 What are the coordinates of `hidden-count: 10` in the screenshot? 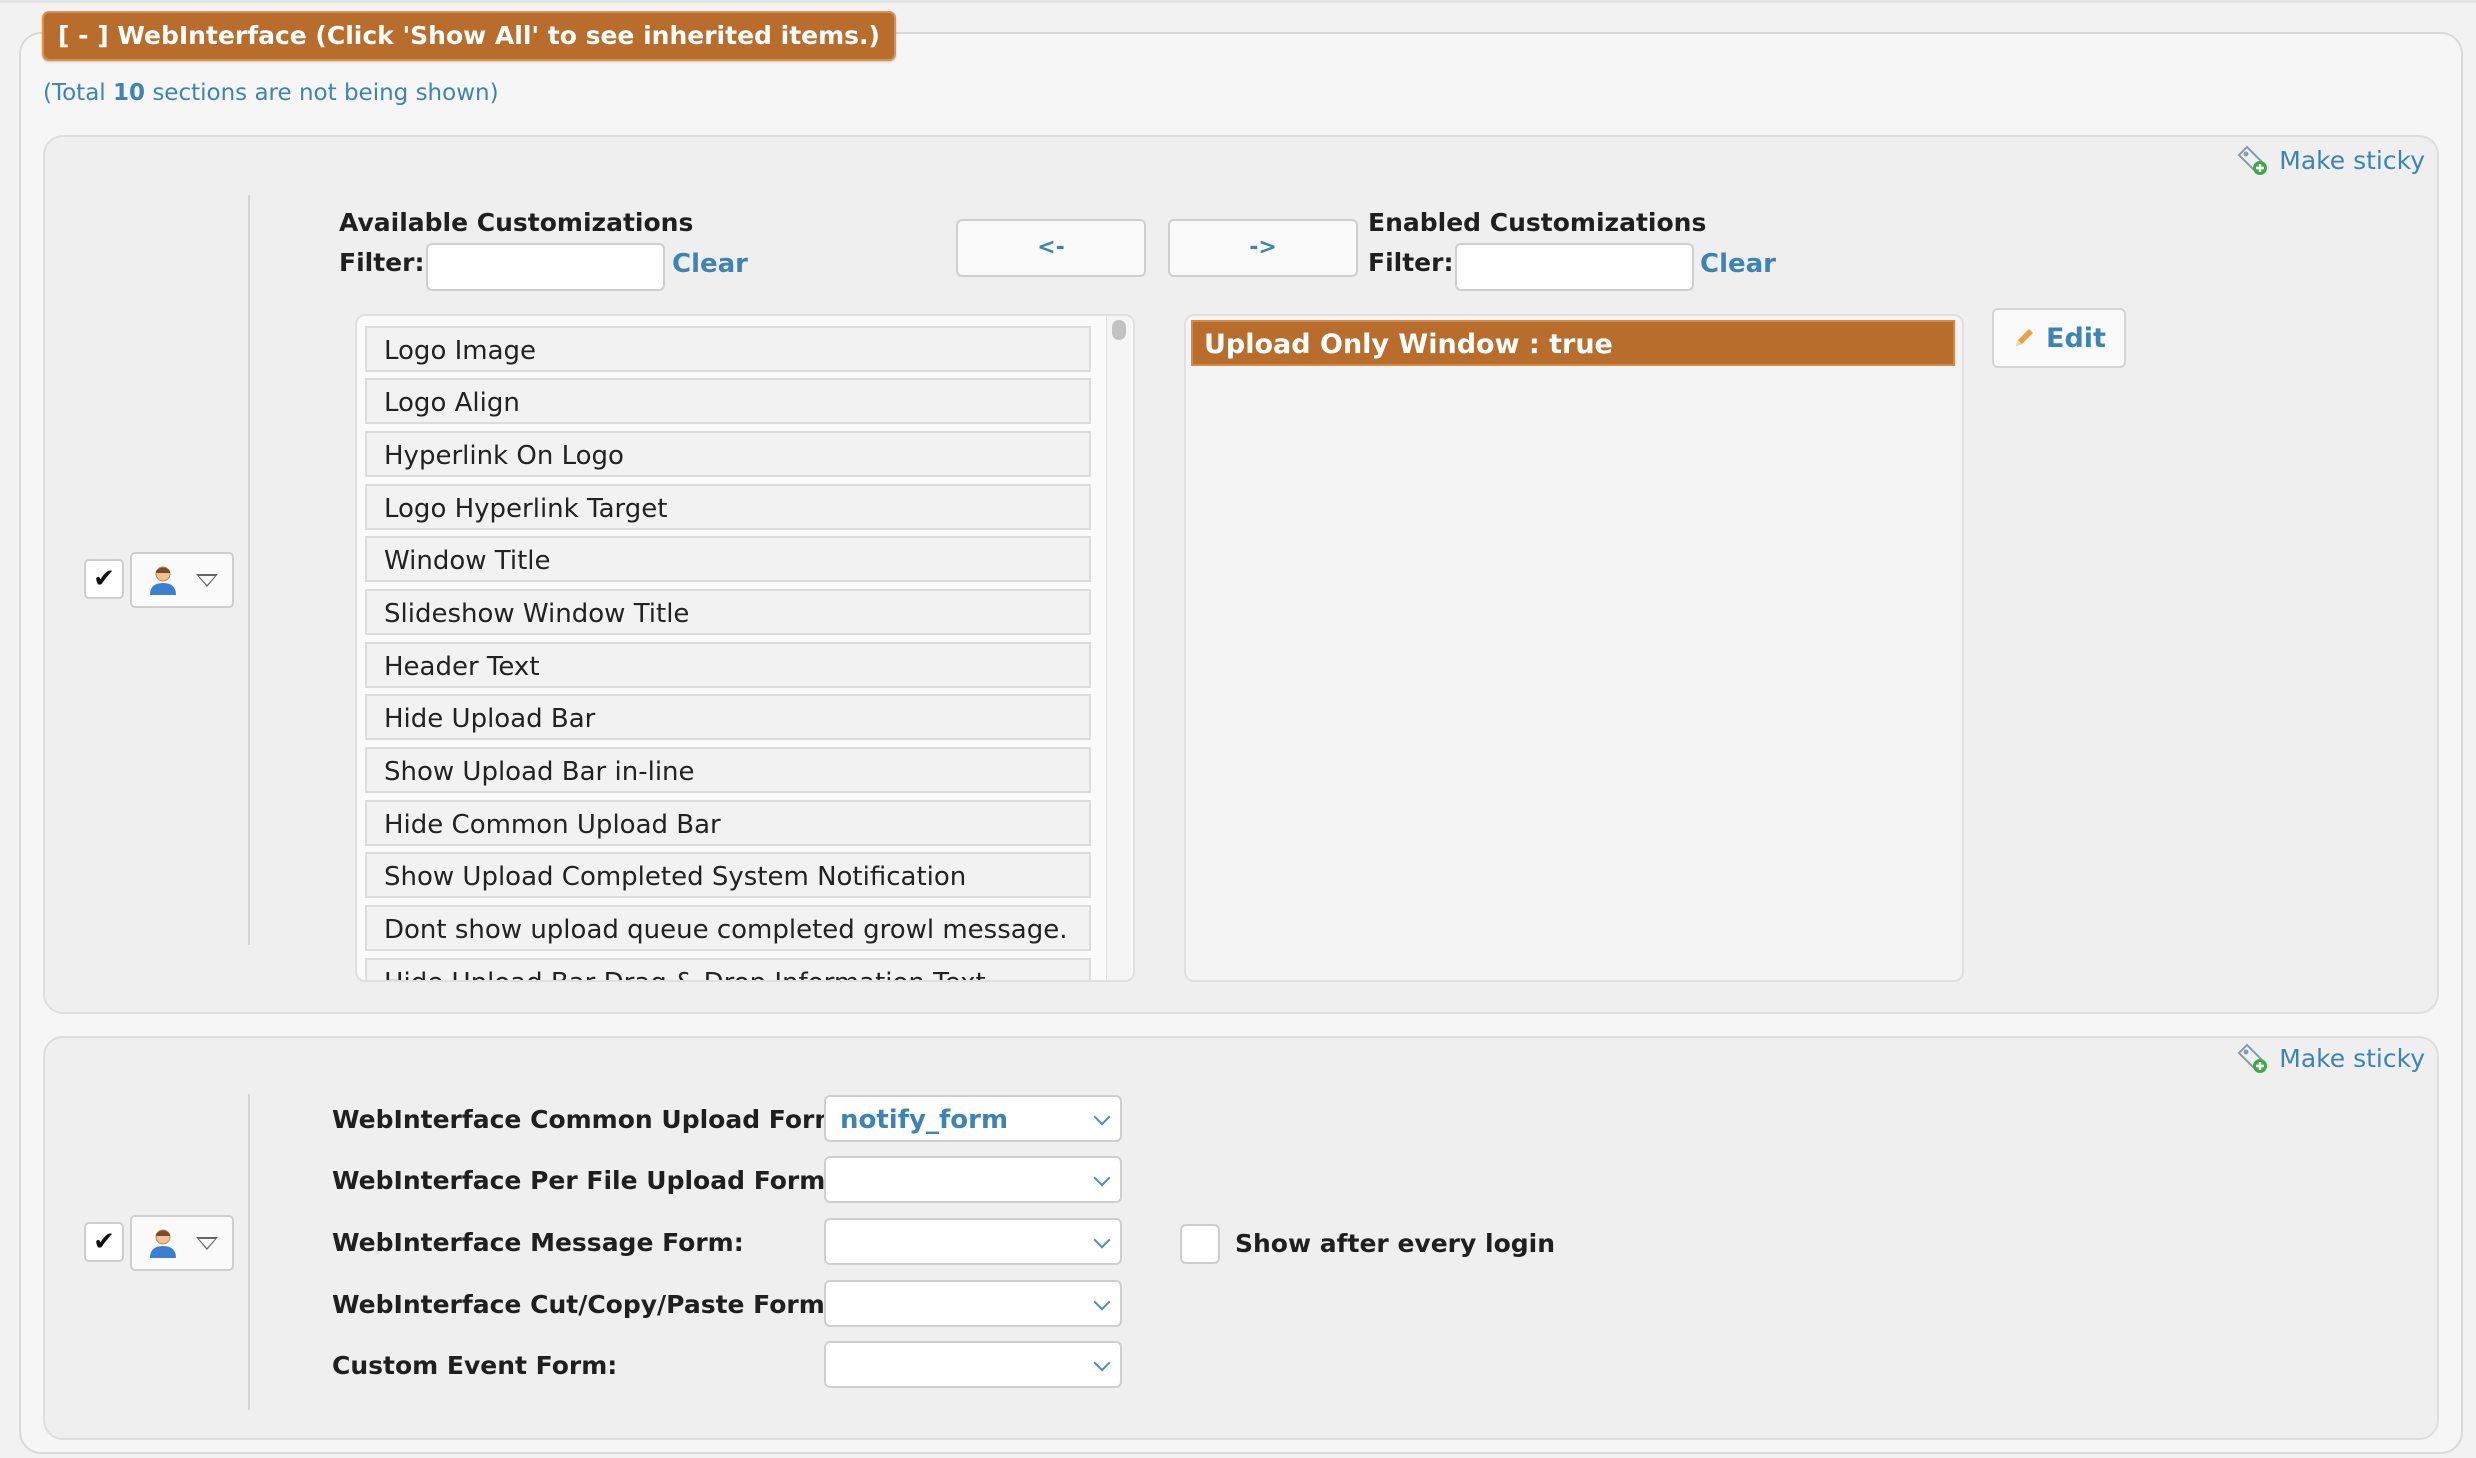 It's located at (129, 93).